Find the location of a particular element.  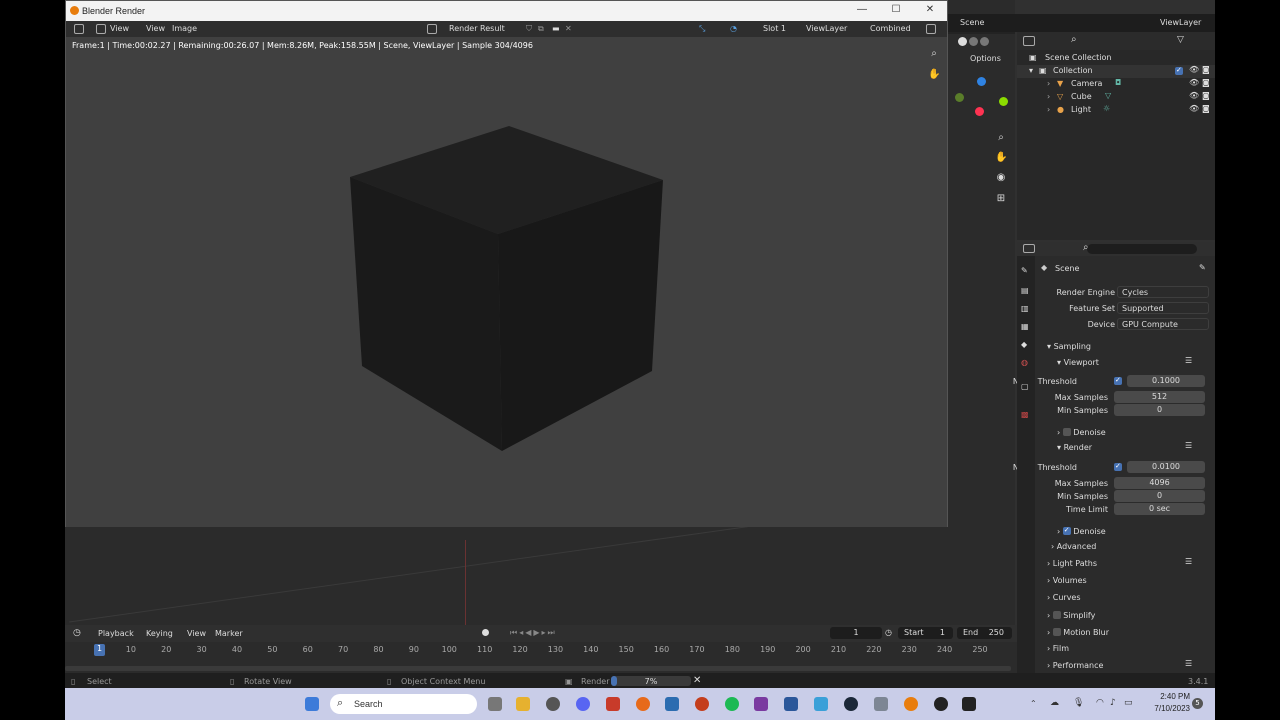

terminal-icon is located at coordinates (969, 704).